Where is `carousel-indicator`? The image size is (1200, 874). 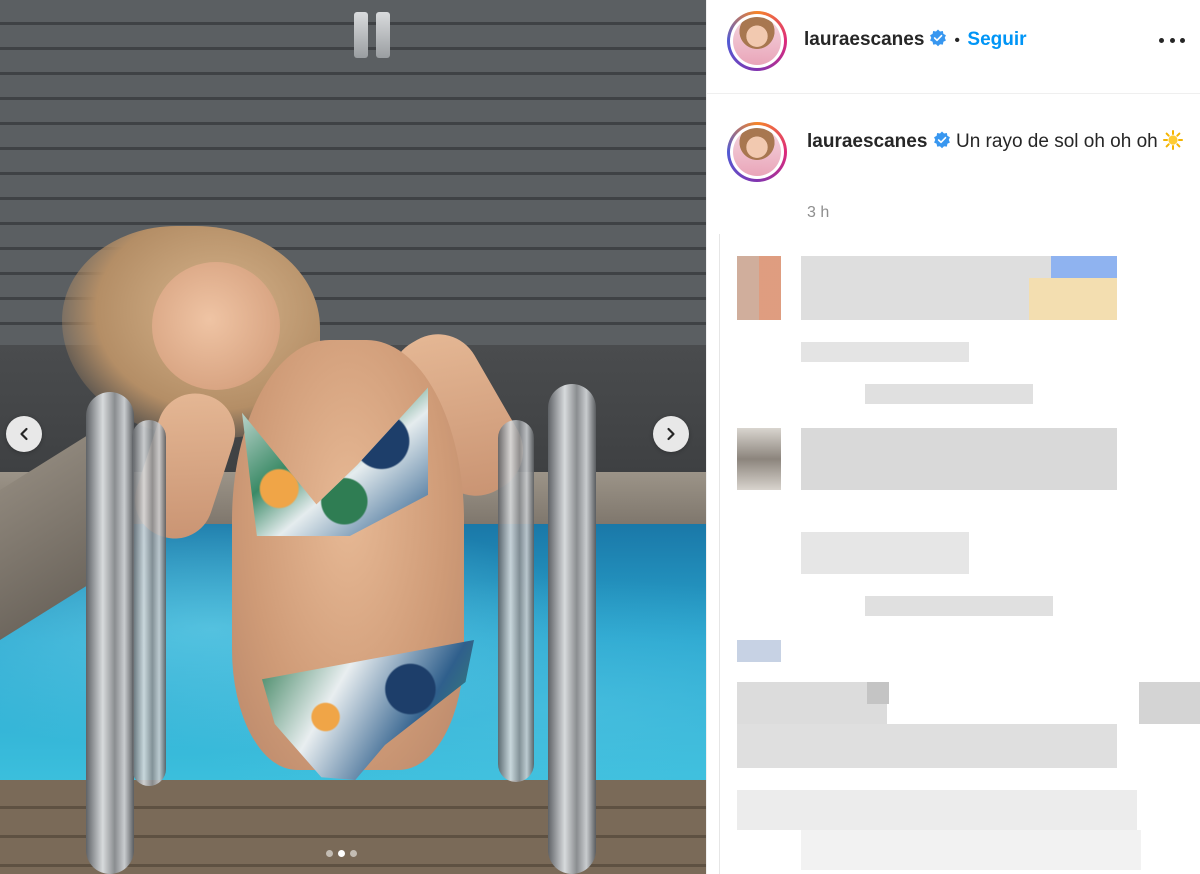
carousel-indicator is located at coordinates (341, 853).